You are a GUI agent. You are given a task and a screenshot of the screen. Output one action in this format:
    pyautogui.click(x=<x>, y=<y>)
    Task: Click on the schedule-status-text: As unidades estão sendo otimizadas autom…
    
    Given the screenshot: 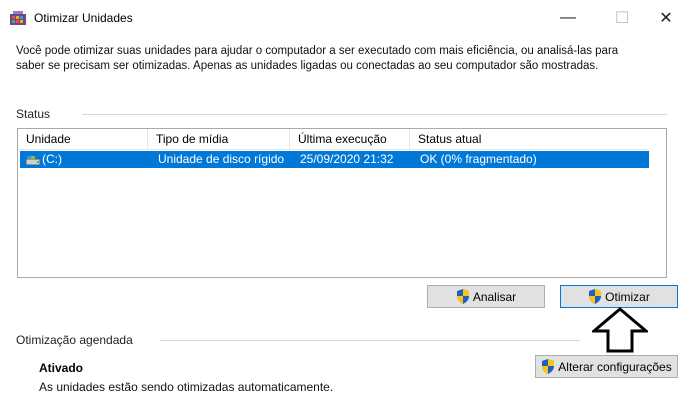 What is the action you would take?
    pyautogui.click(x=186, y=387)
    